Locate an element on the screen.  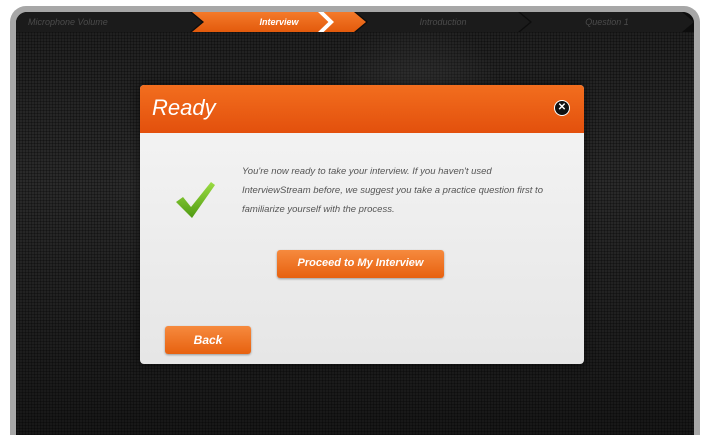
step-label: Introduction is located at coordinates (443, 22).